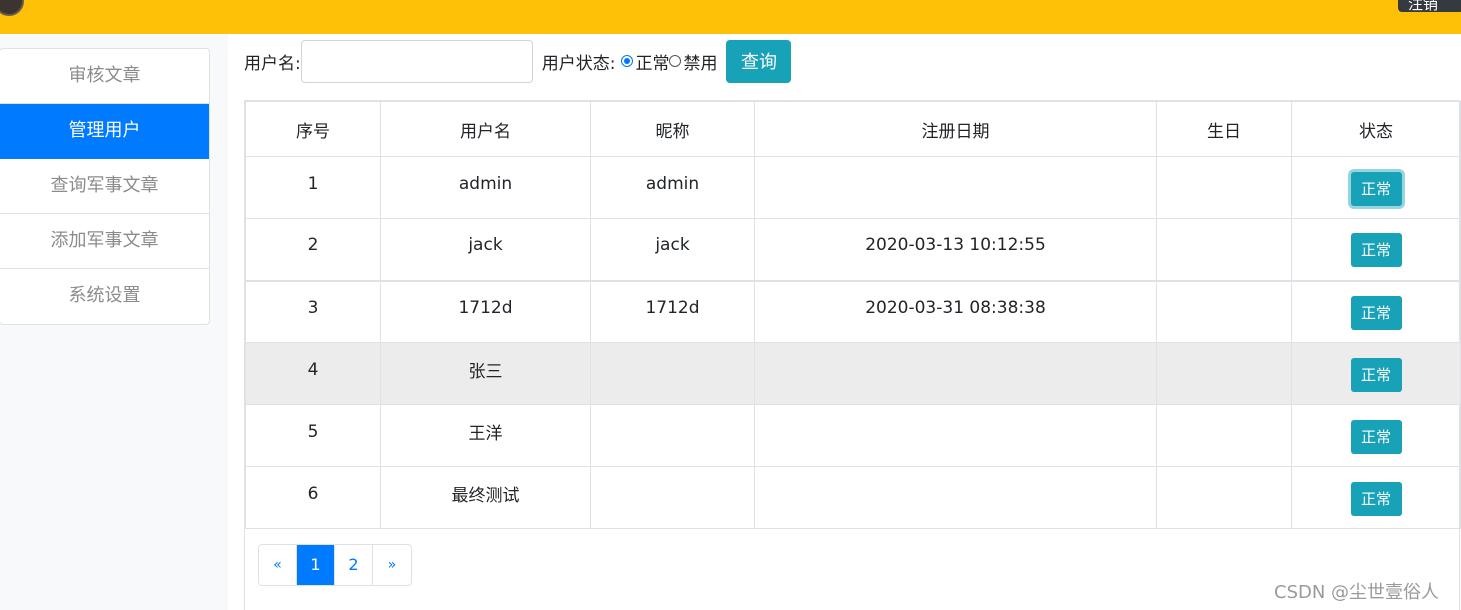 Image resolution: width=1461 pixels, height=610 pixels. What do you see at coordinates (313, 497) in the screenshot?
I see `cell-no: 6` at bounding box center [313, 497].